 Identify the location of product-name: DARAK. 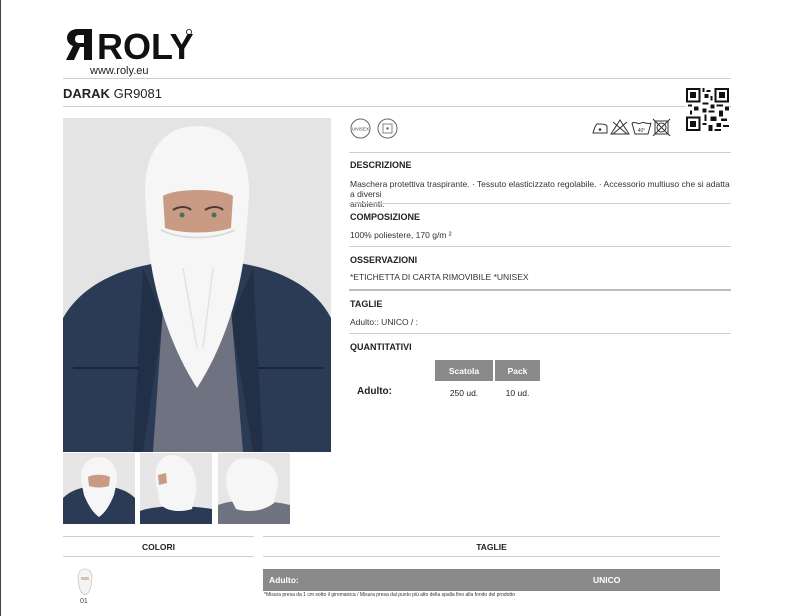
(86, 93).